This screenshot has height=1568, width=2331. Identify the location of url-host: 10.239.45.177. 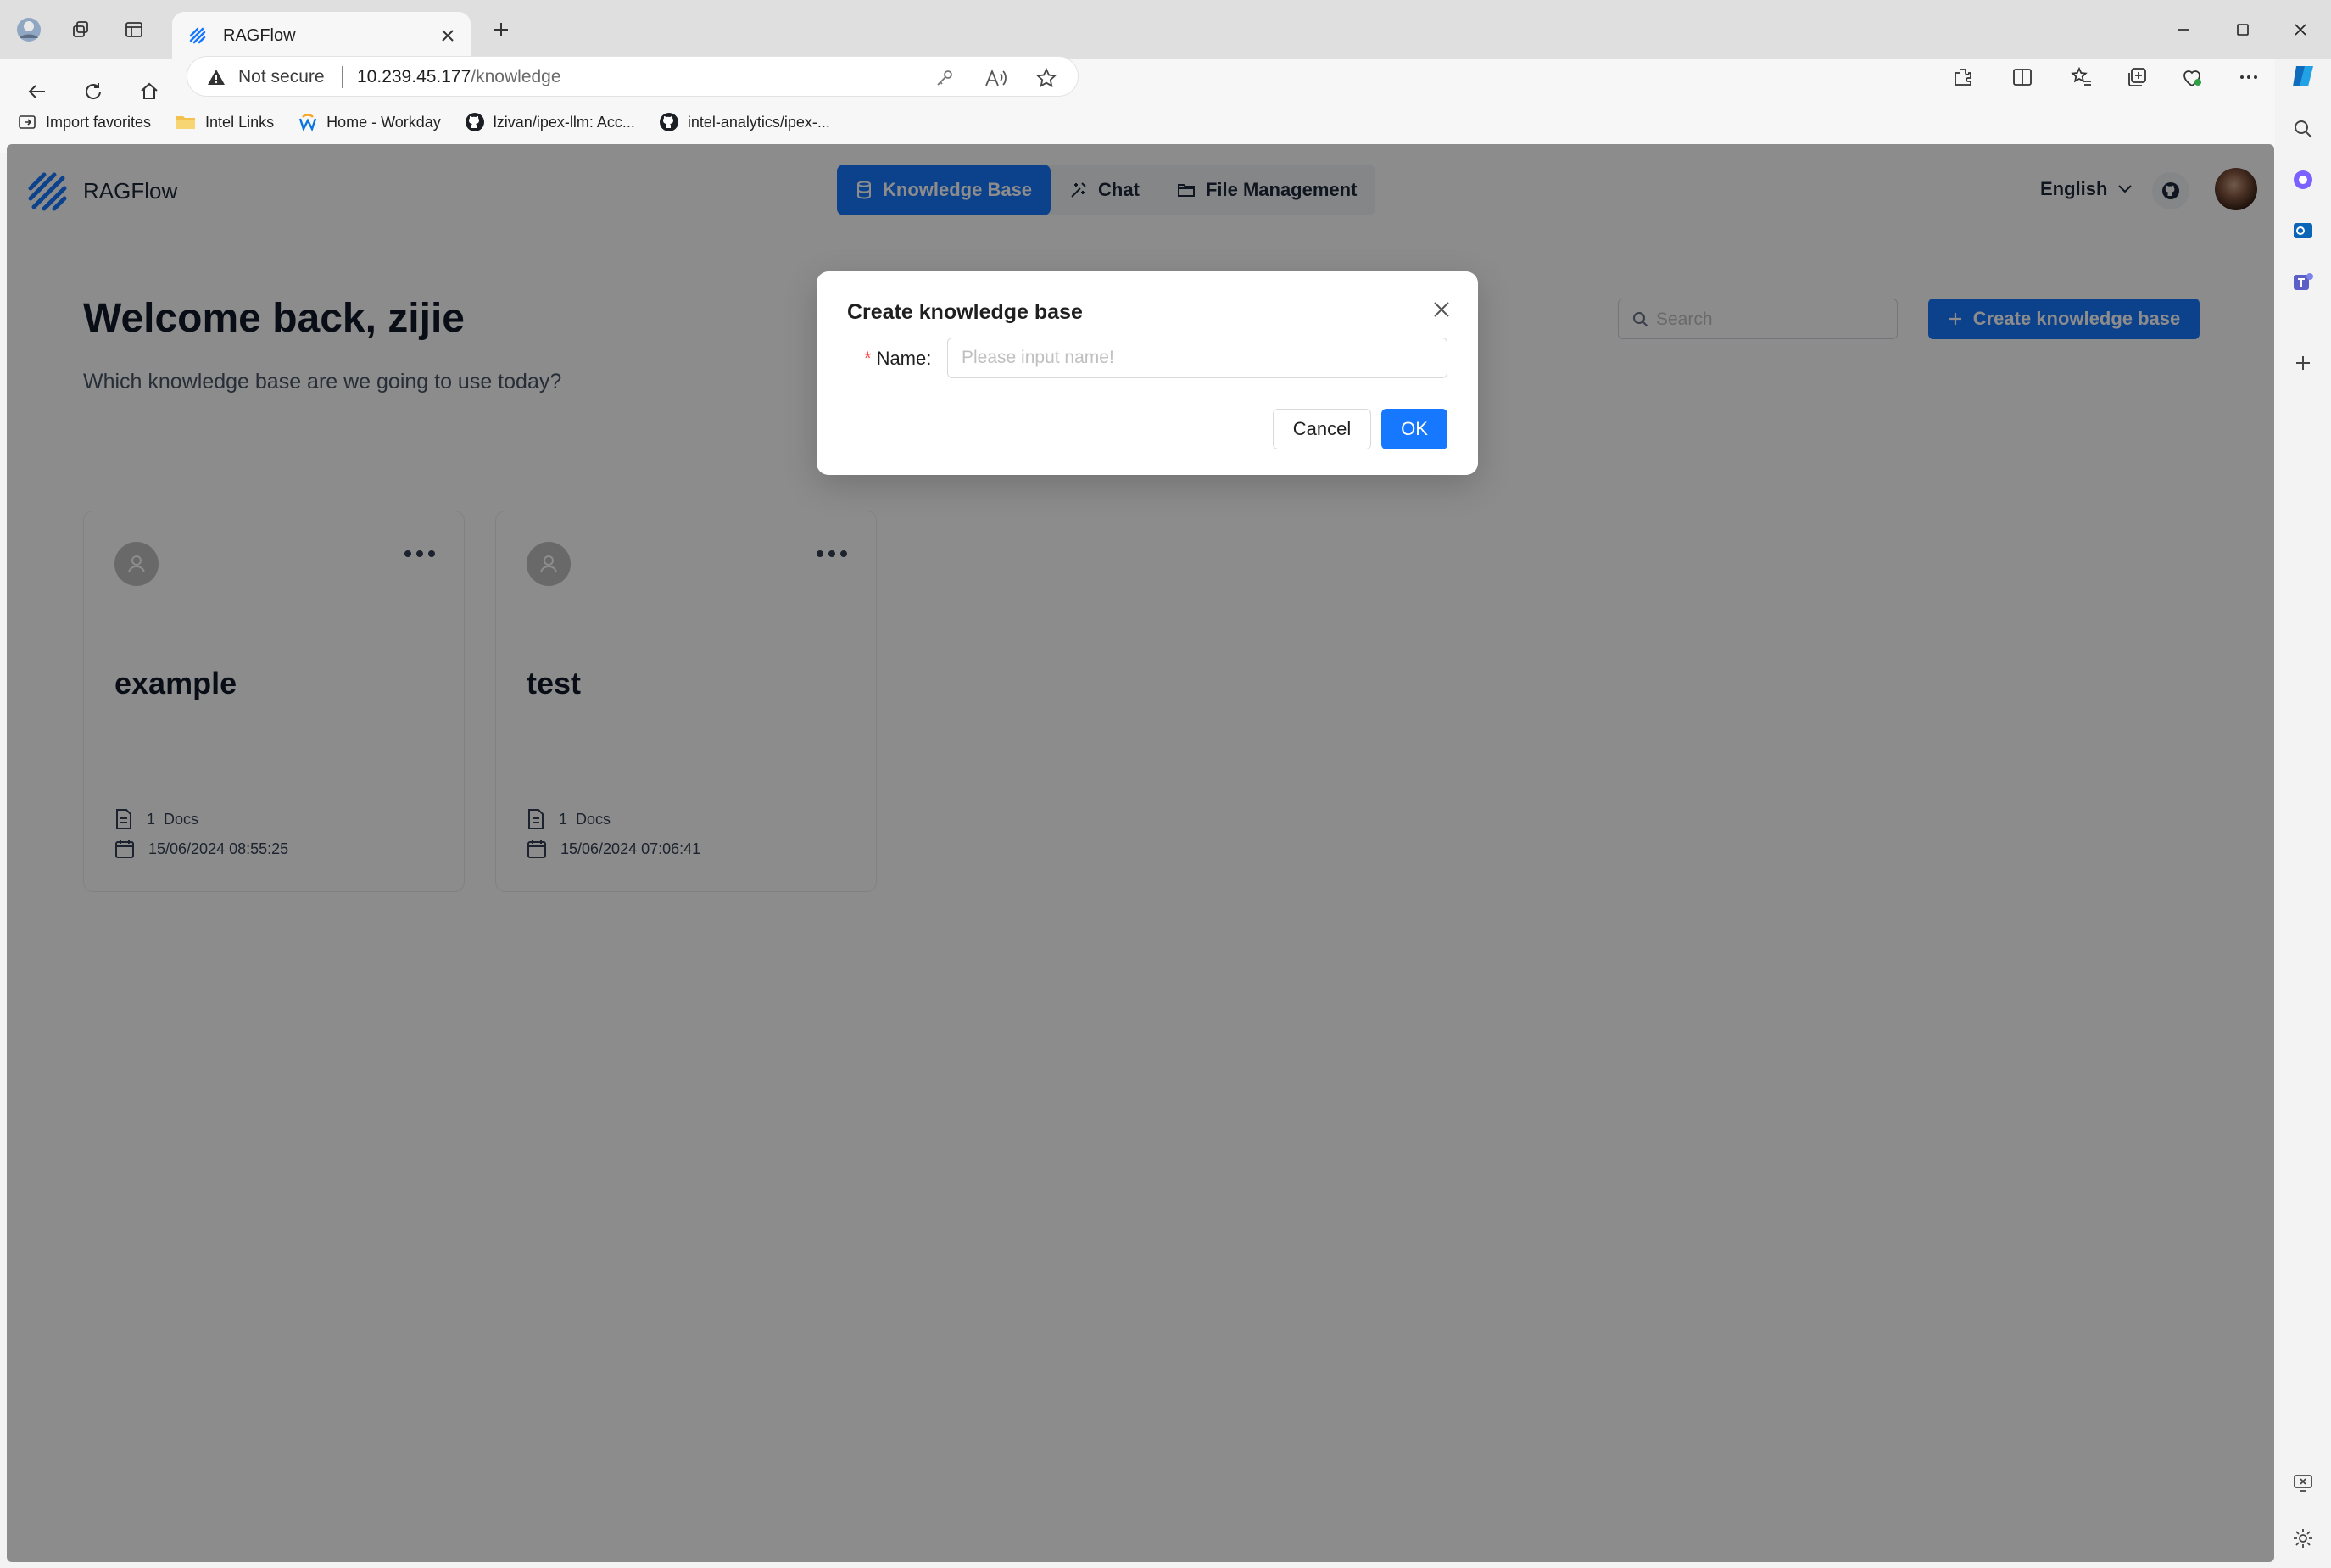
(414, 77).